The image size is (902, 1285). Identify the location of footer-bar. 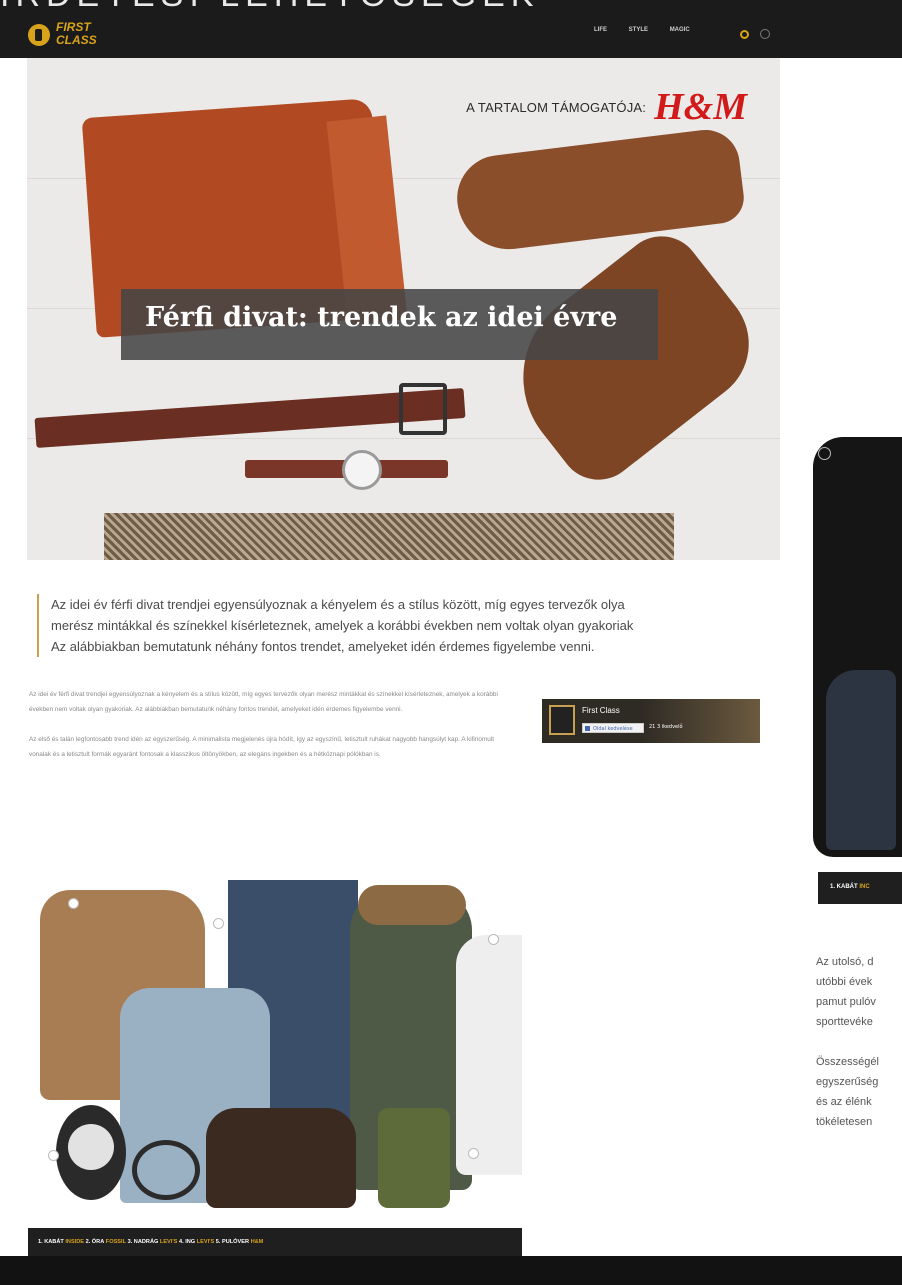
(451, 1270).